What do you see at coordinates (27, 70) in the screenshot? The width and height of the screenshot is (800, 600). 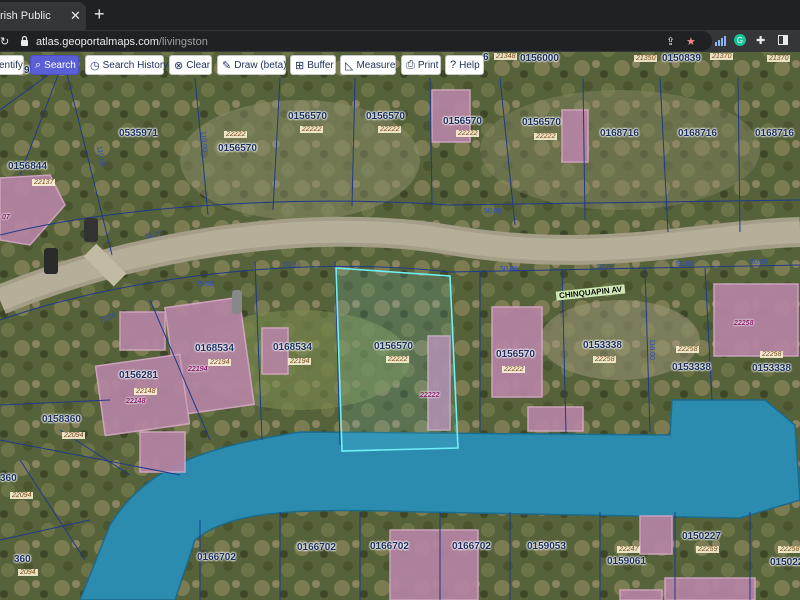 I see `parcel-number: 9` at bounding box center [27, 70].